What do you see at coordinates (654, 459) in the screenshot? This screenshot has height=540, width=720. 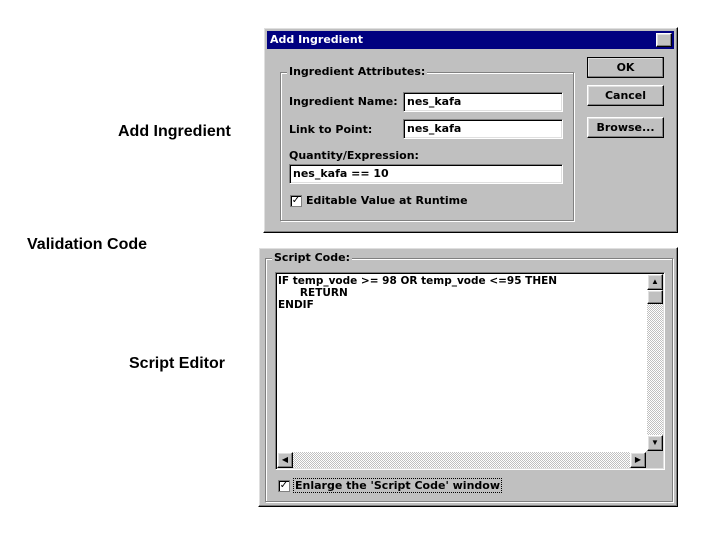 I see `scrollbar-corner` at bounding box center [654, 459].